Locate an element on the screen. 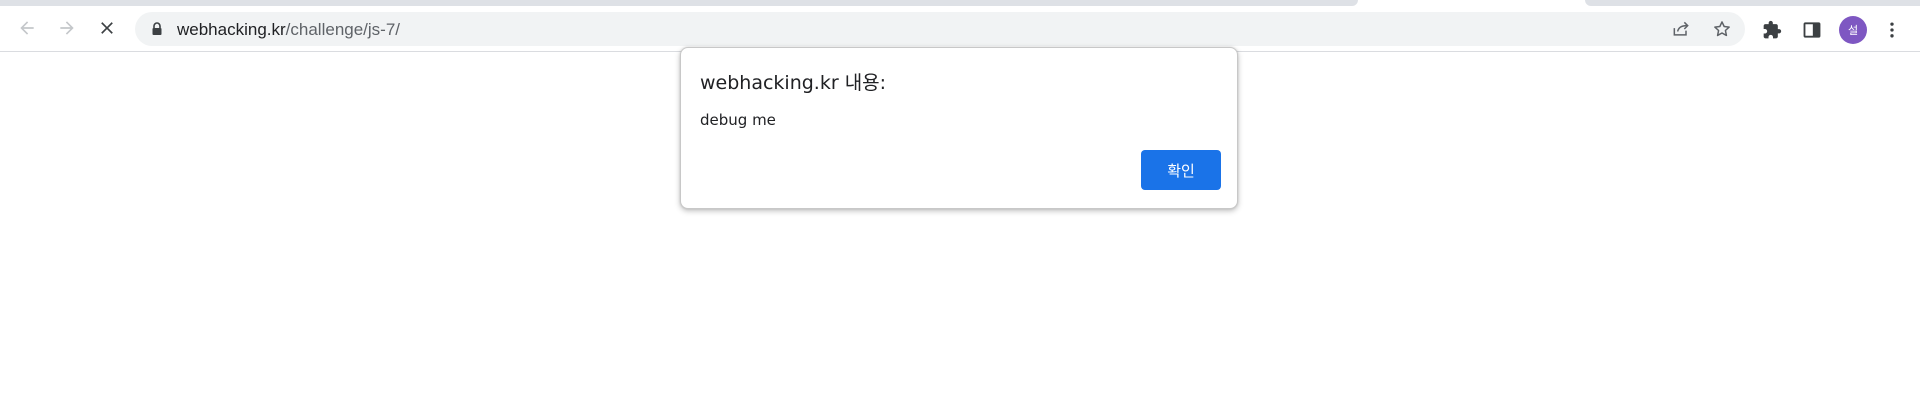  inactive-tab-right is located at coordinates (1752, 3).